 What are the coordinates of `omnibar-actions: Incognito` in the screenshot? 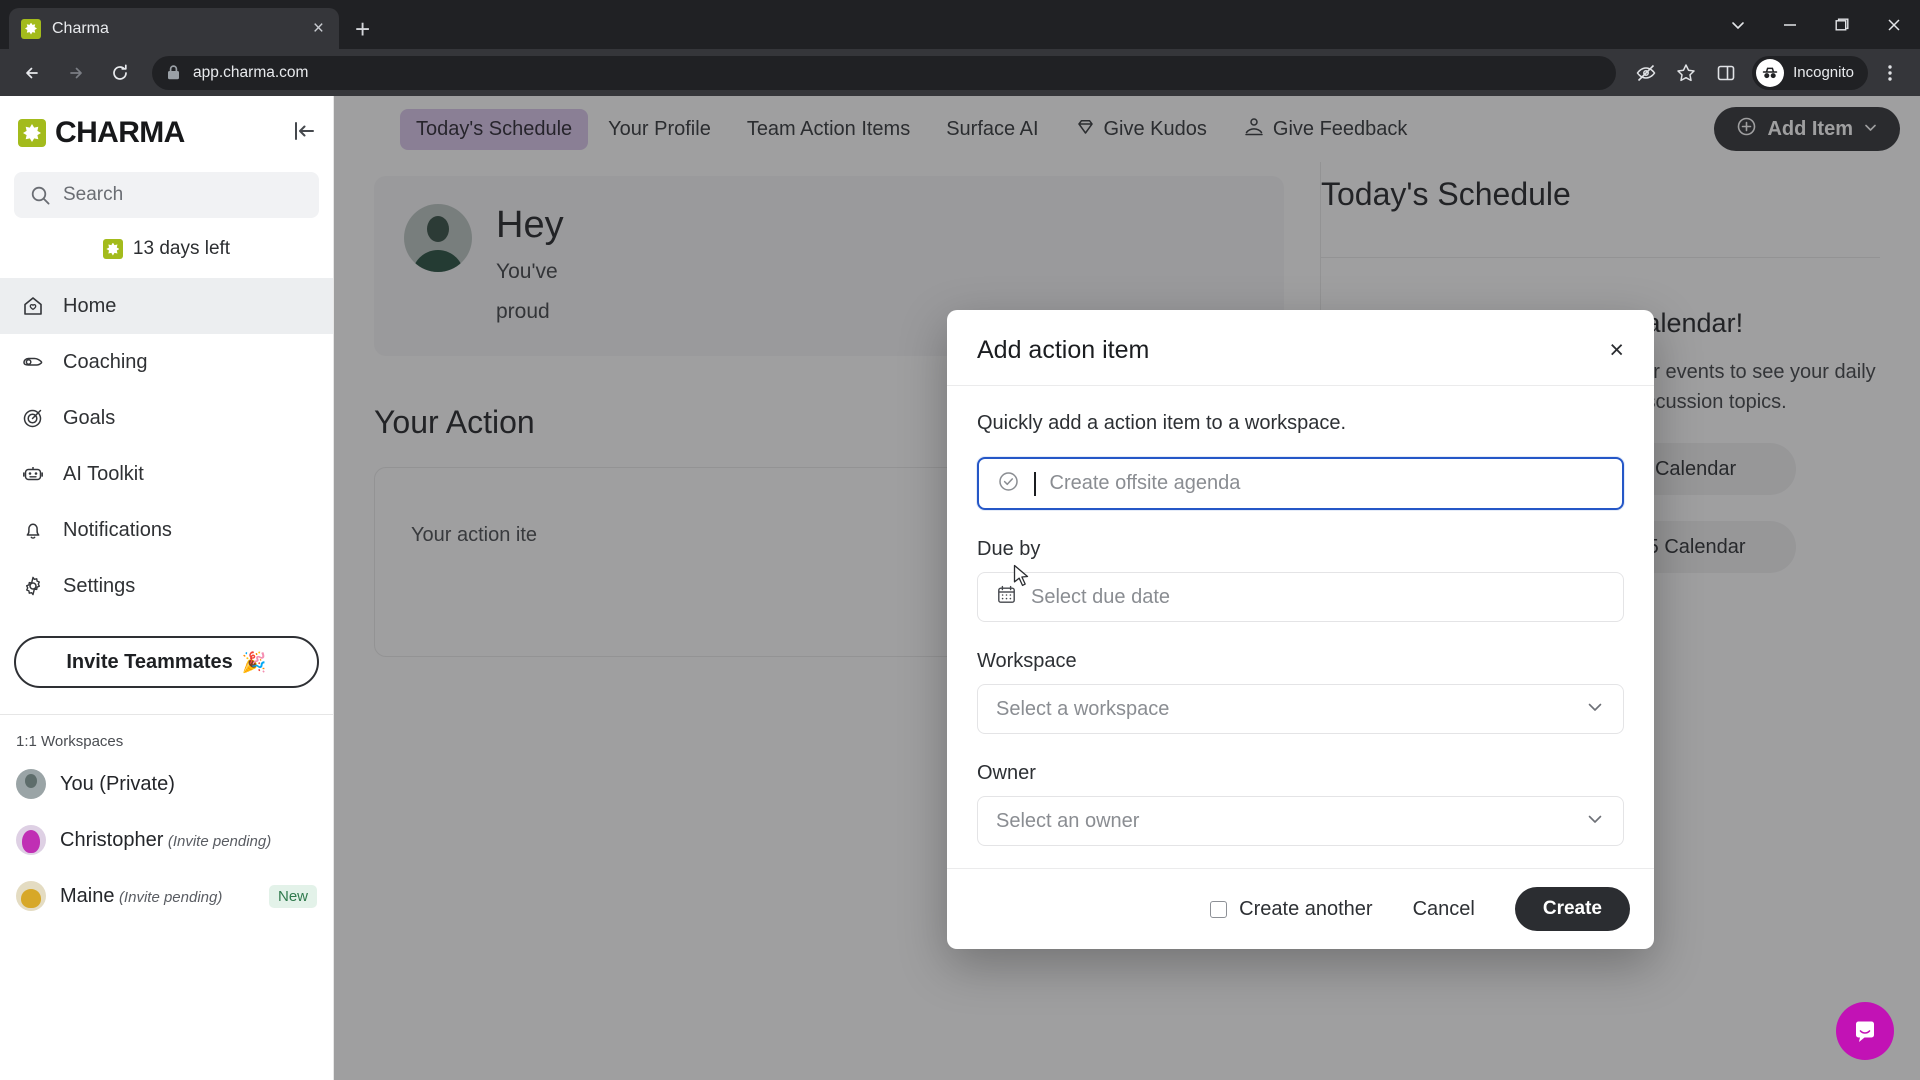 It's located at (1768, 73).